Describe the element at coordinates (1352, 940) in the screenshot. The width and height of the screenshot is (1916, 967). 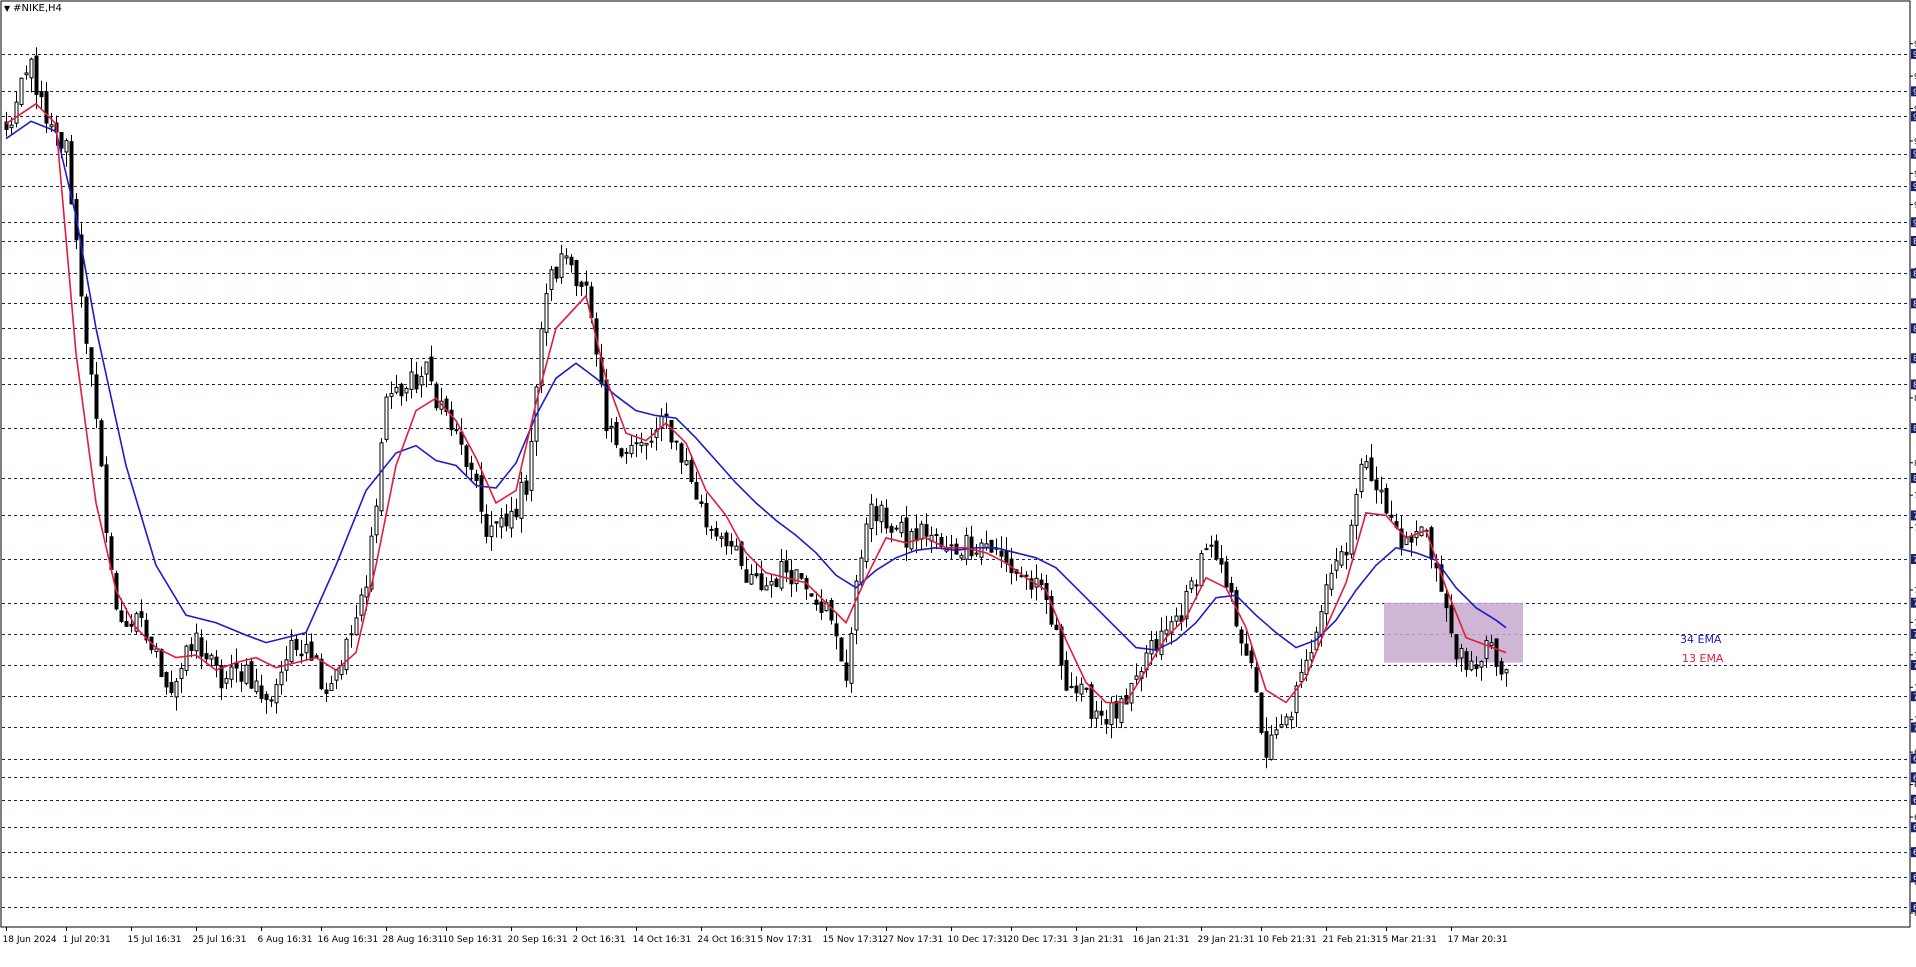
I see `x-tick-label: 21 Feb 21:31` at that location.